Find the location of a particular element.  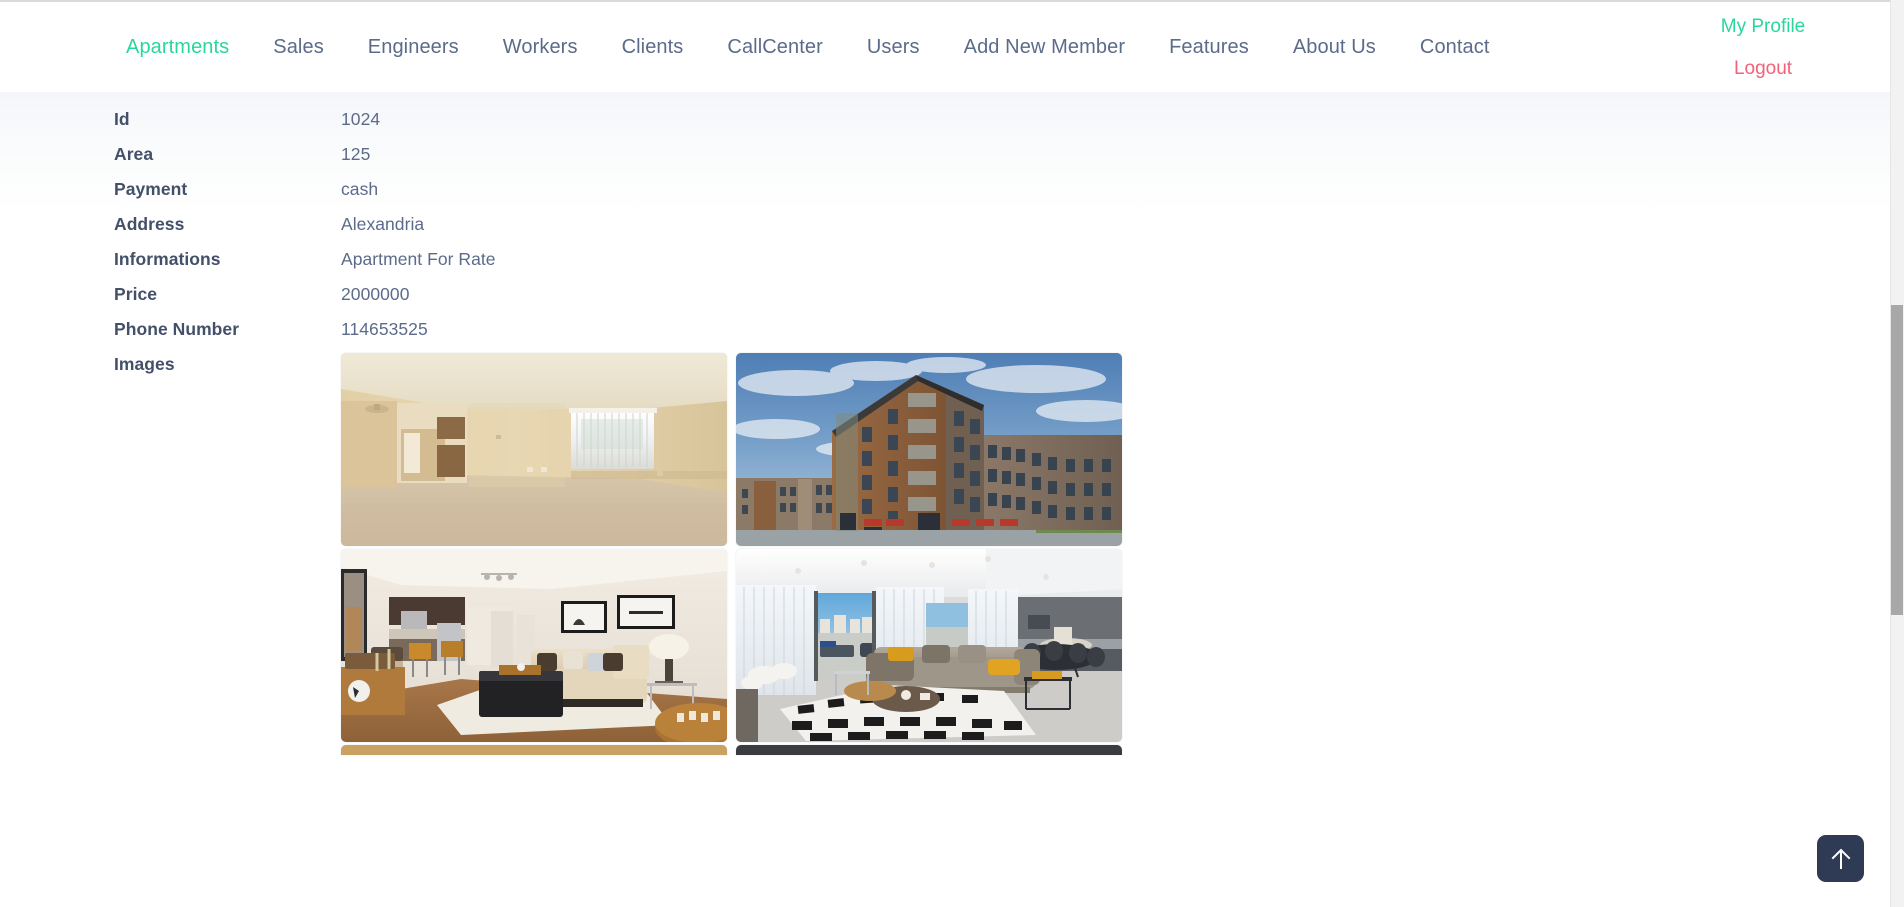

scroll-to-top-button is located at coordinates (1840, 858).